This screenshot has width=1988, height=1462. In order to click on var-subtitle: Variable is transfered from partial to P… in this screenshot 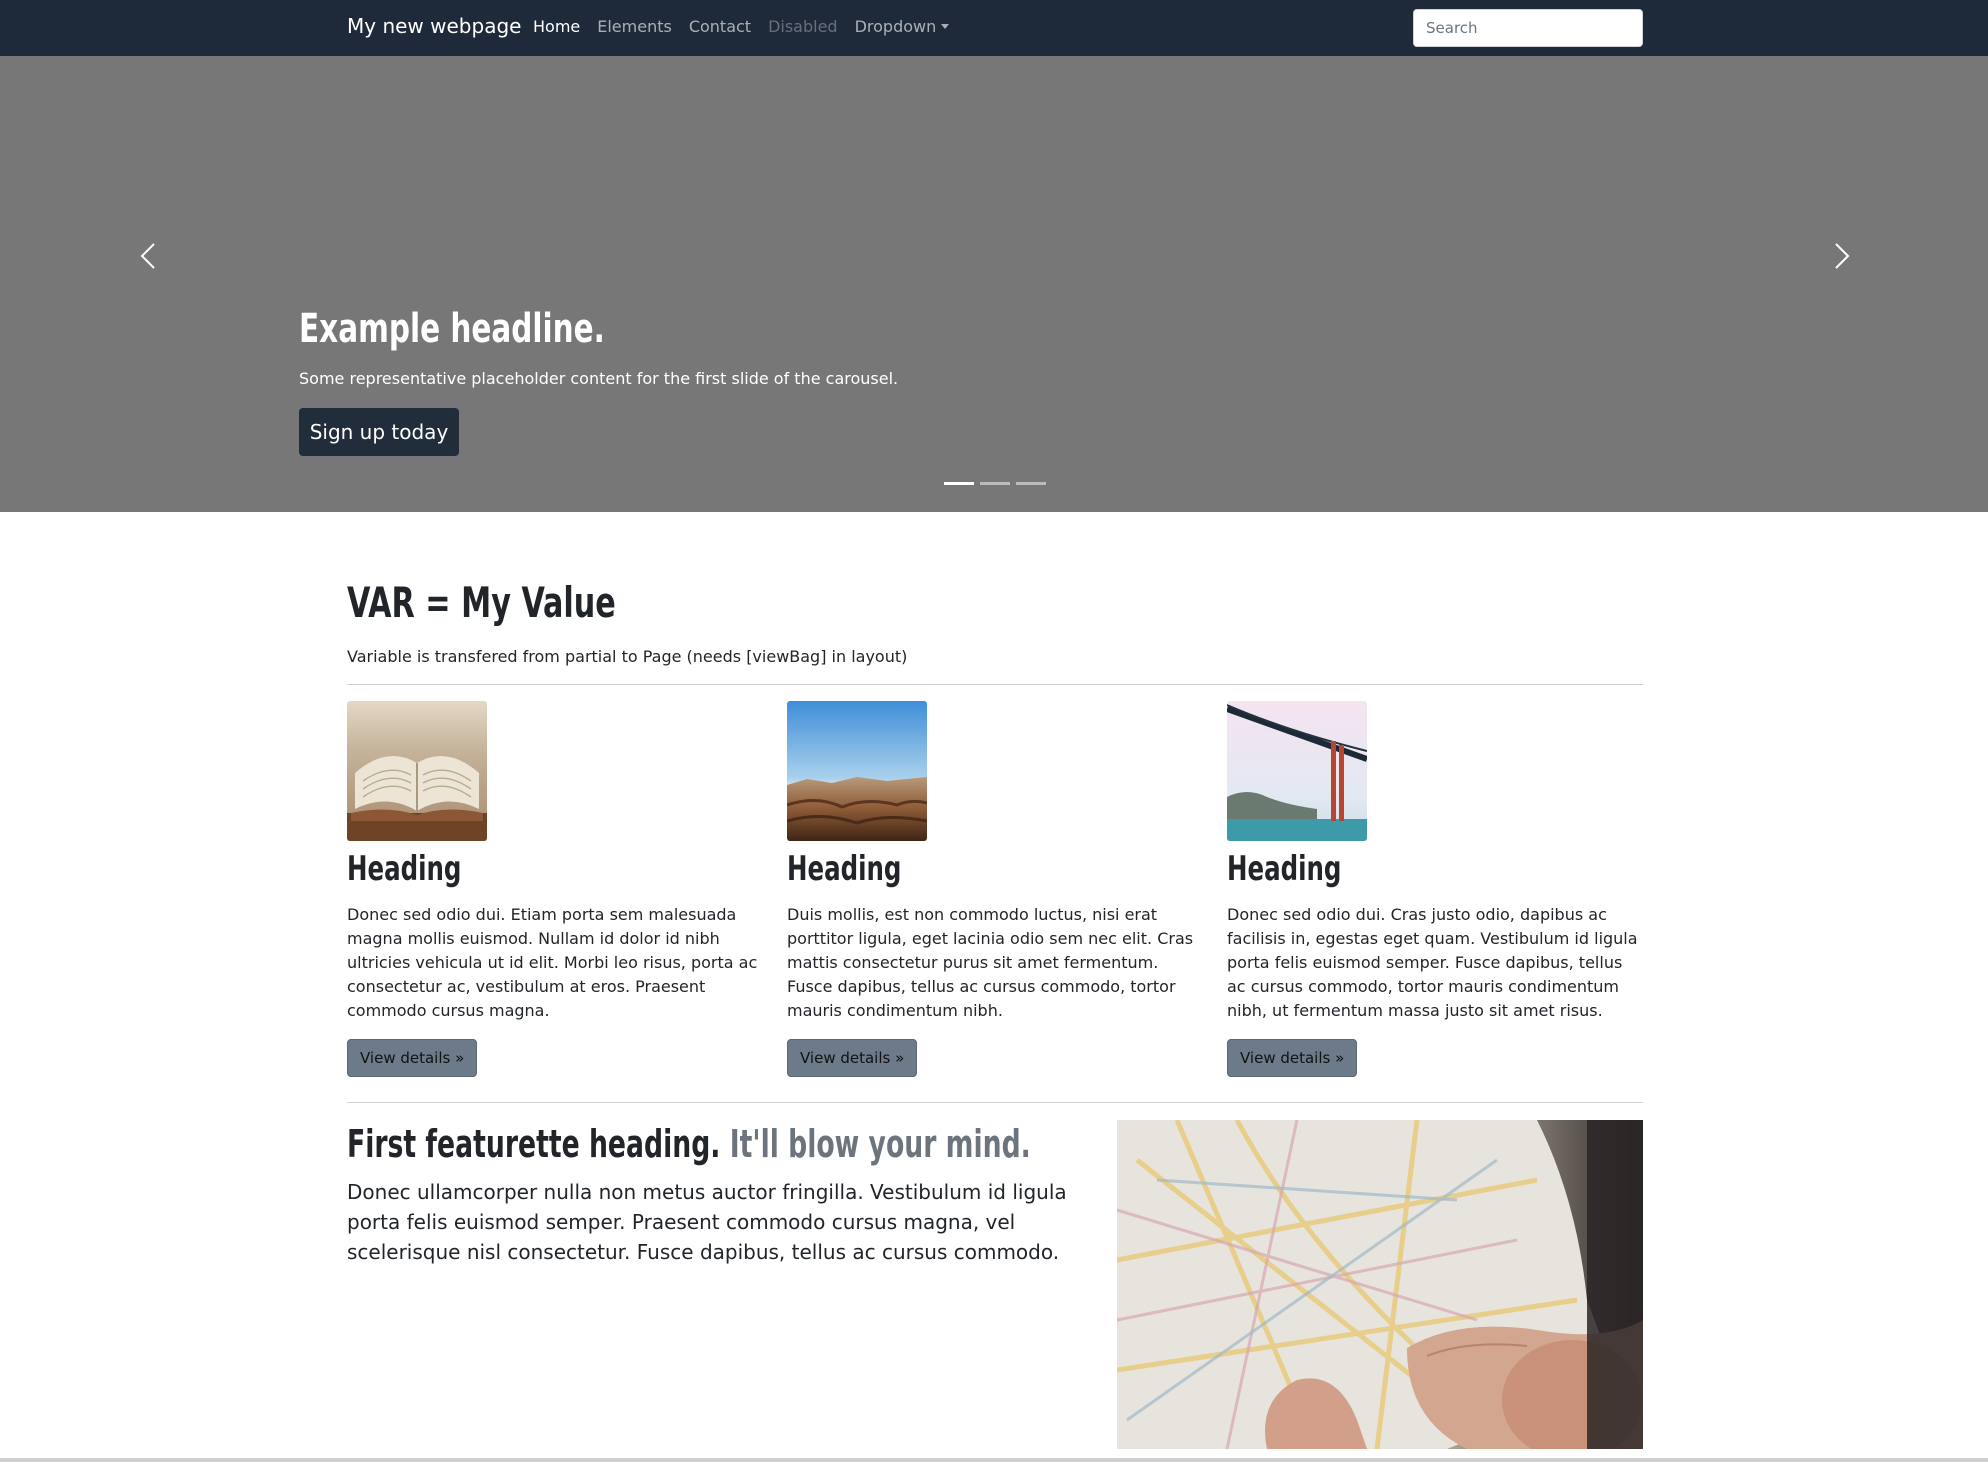, I will do `click(627, 656)`.